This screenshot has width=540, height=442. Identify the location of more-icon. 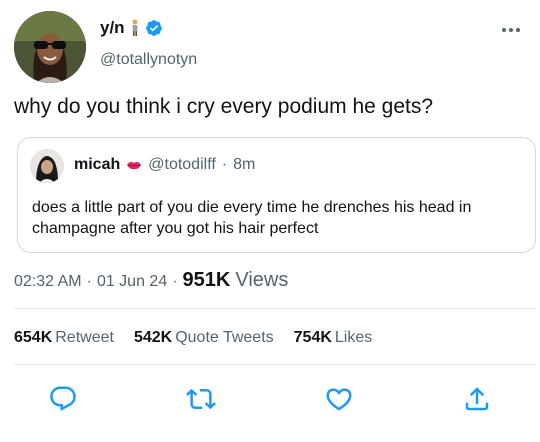
(514, 30).